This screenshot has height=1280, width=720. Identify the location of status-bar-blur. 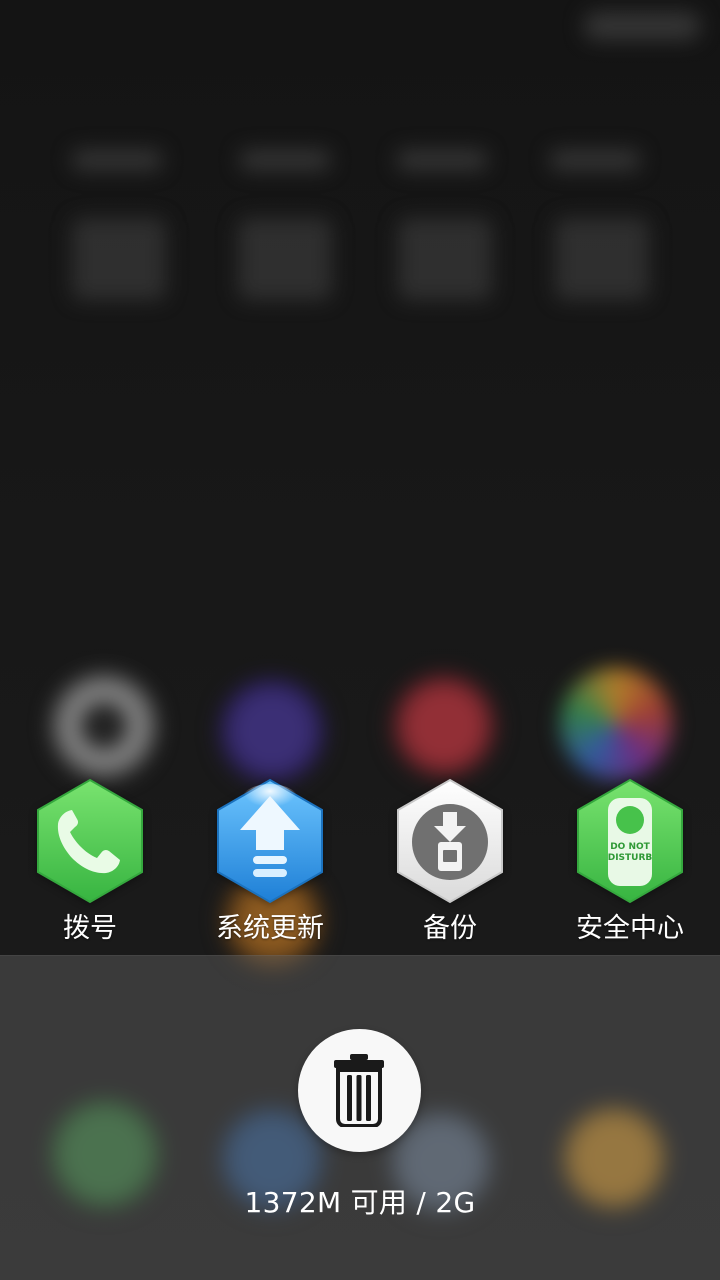
(642, 26).